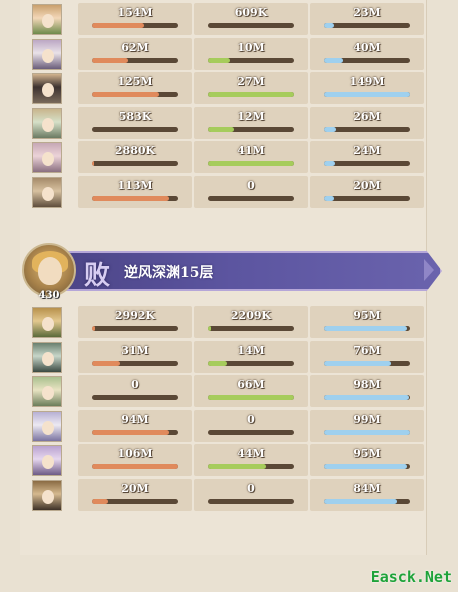  I want to click on hero-stat-row: 583K 12M 26M, so click(224, 123).